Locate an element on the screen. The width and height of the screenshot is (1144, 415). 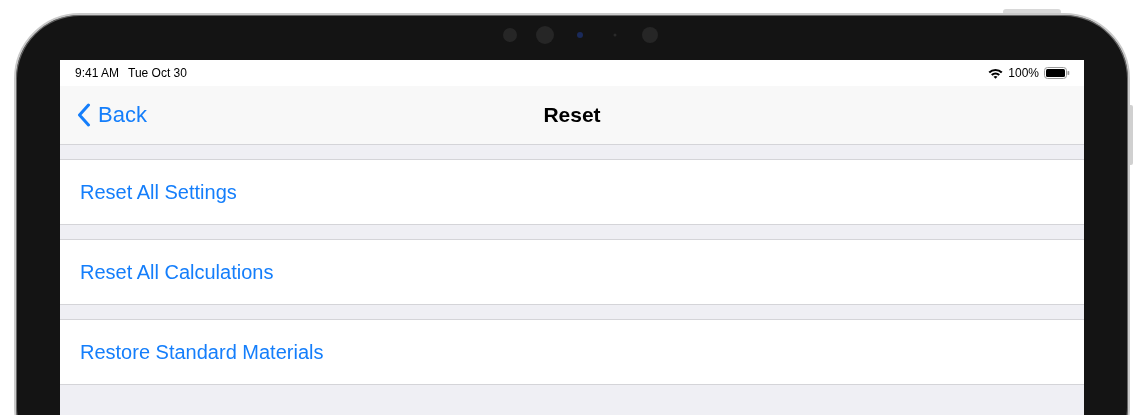
wifi-icon is located at coordinates (996, 73).